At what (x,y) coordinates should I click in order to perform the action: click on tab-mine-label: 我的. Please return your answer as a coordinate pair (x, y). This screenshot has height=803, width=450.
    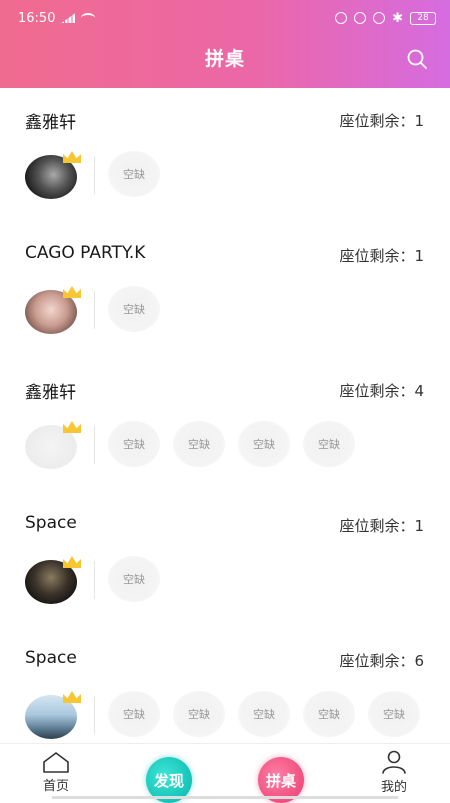
    Looking at the image, I should click on (393, 787).